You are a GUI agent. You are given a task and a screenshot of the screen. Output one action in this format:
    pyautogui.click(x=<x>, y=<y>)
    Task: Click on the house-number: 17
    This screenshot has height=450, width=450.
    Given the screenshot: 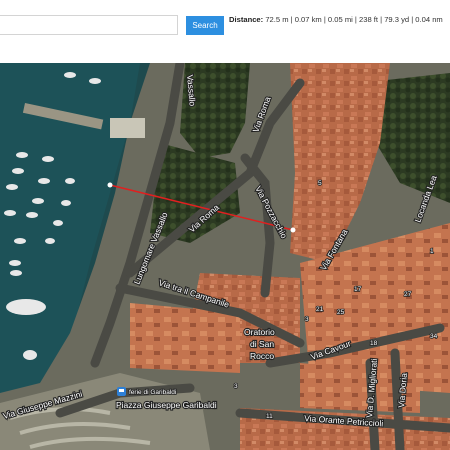 What is the action you would take?
    pyautogui.click(x=358, y=289)
    